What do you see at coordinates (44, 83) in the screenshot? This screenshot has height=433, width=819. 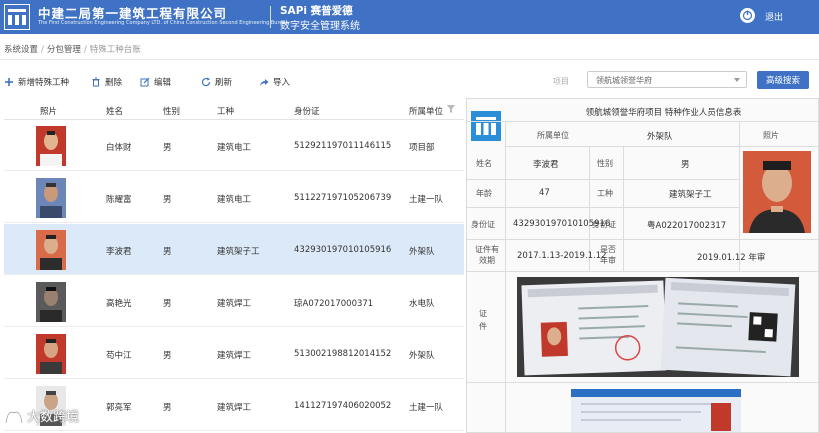 I see `add-label: 新增特殊工种` at bounding box center [44, 83].